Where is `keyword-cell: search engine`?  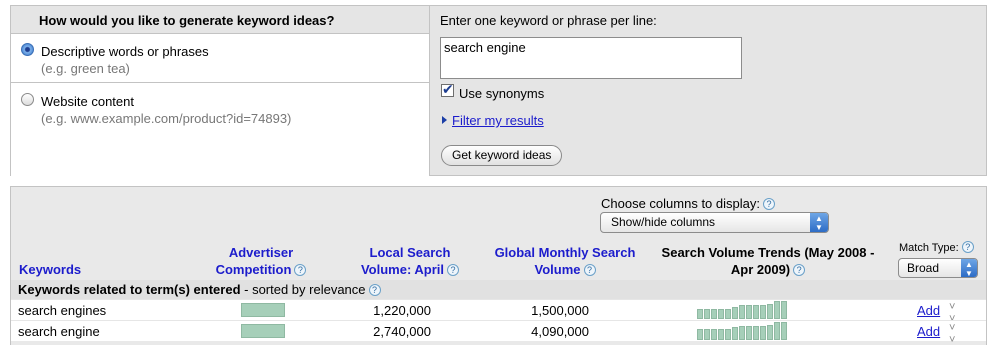 keyword-cell: search engine is located at coordinates (59, 331).